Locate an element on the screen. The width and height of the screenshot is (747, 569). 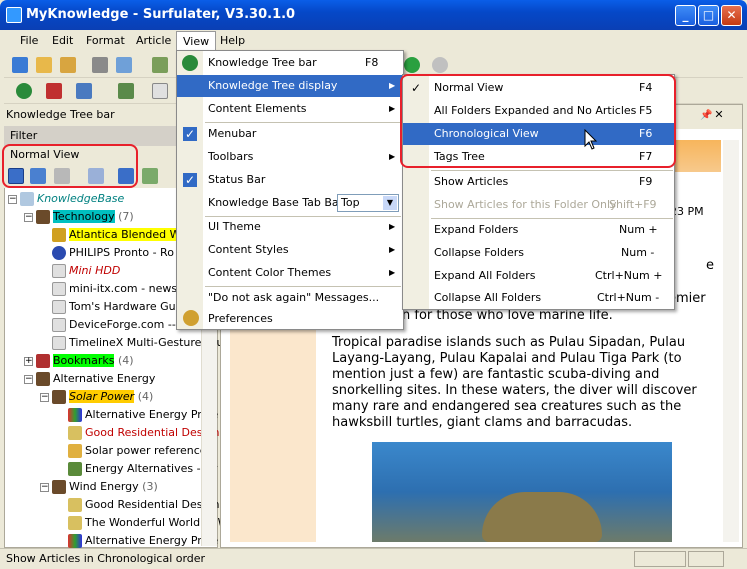
pin-icon: 📌 is located at coordinates (706, 116).